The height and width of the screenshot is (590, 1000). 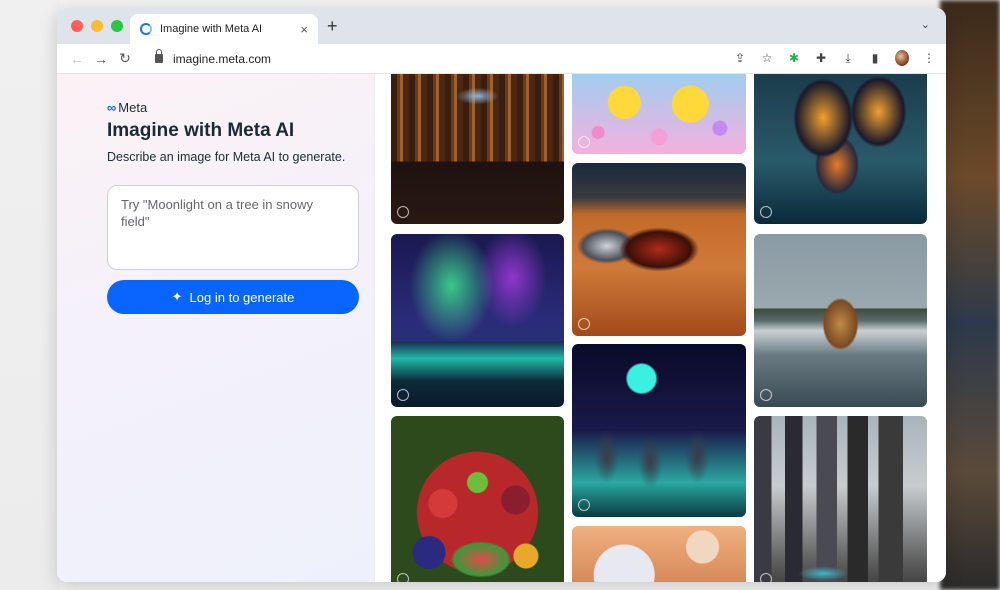 What do you see at coordinates (77, 59) in the screenshot?
I see `back-button: ←` at bounding box center [77, 59].